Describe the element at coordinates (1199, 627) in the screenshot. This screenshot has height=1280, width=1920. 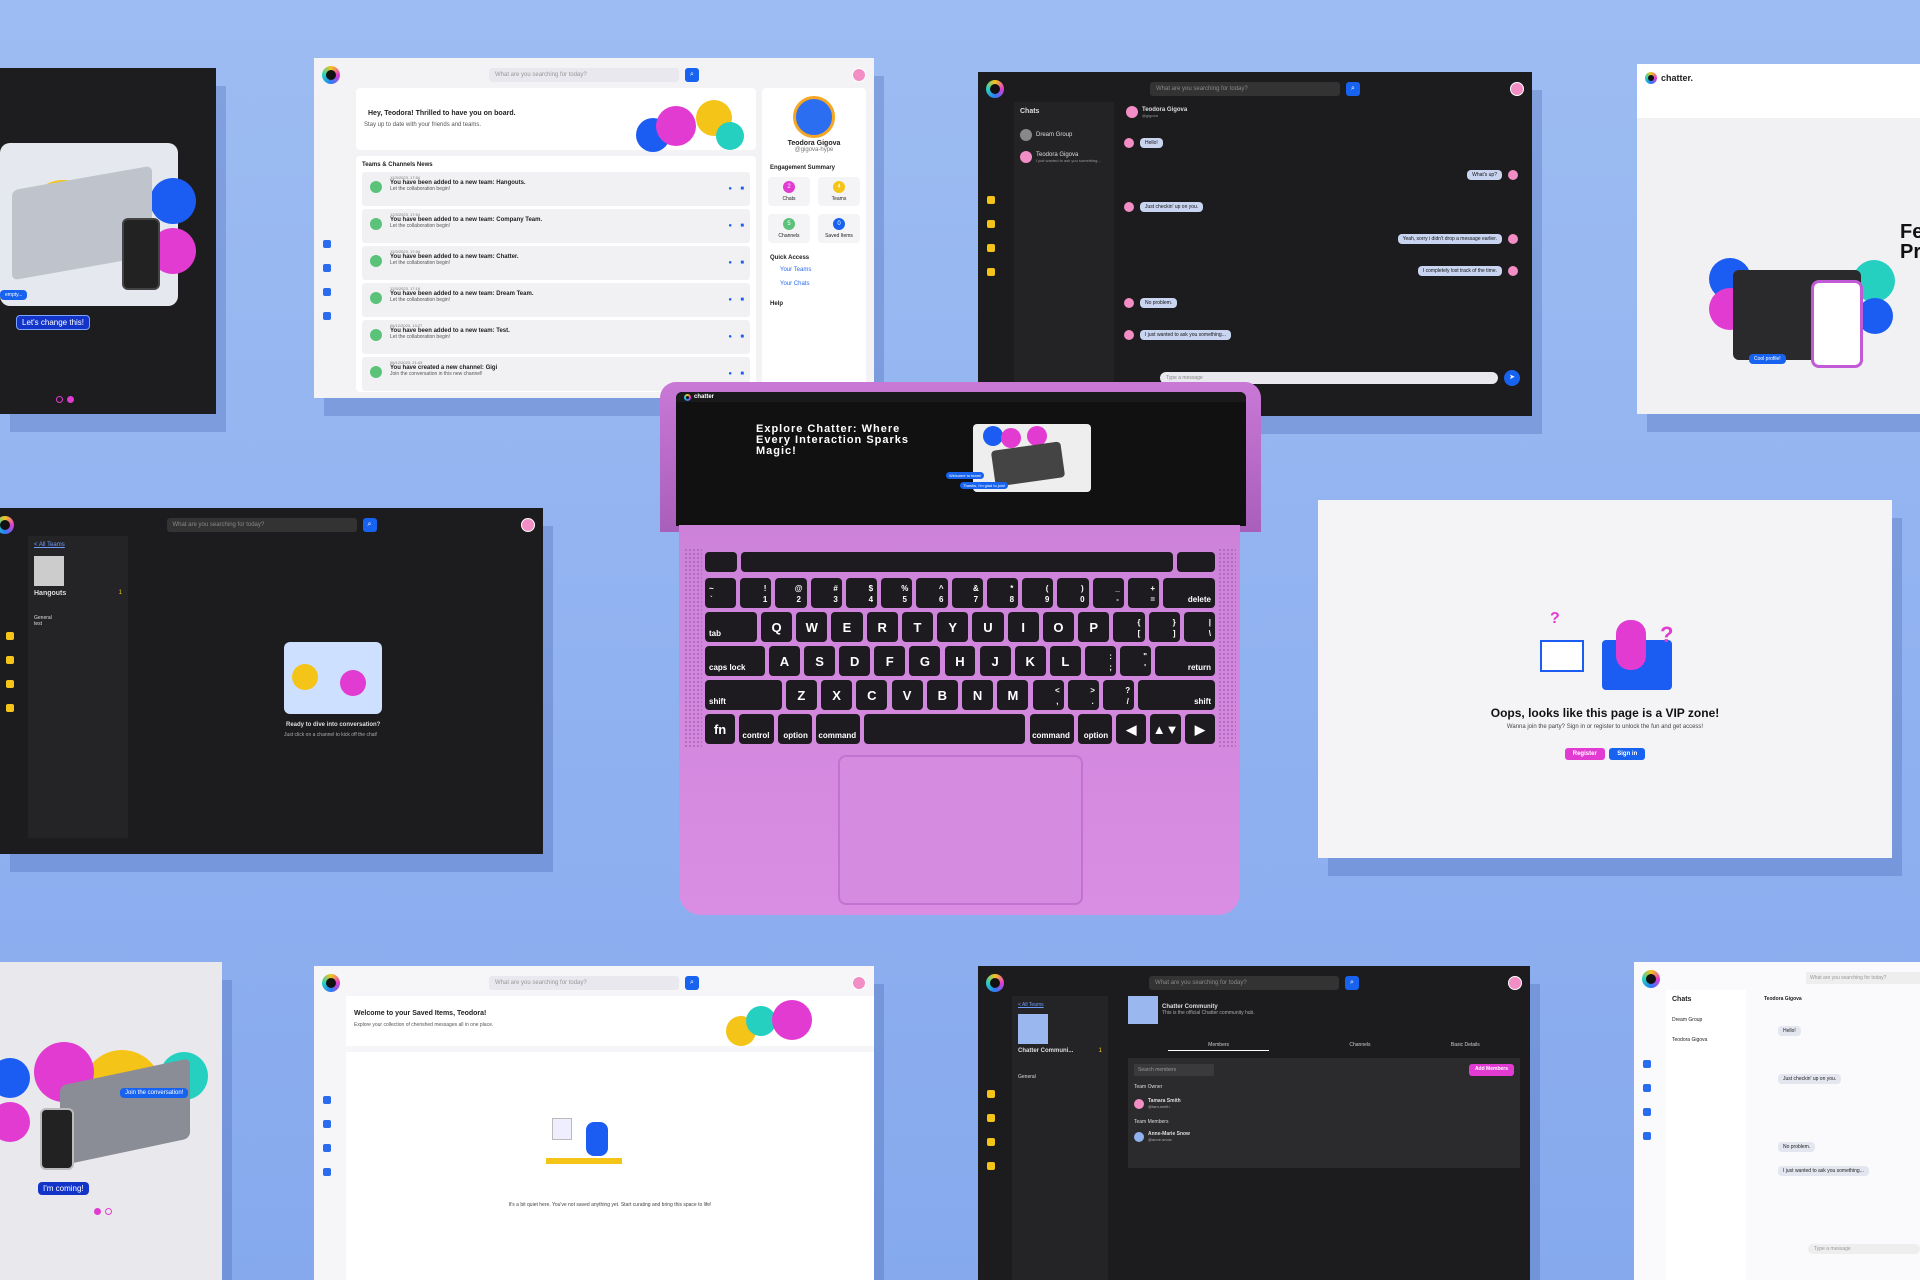
I see `key: | \` at that location.